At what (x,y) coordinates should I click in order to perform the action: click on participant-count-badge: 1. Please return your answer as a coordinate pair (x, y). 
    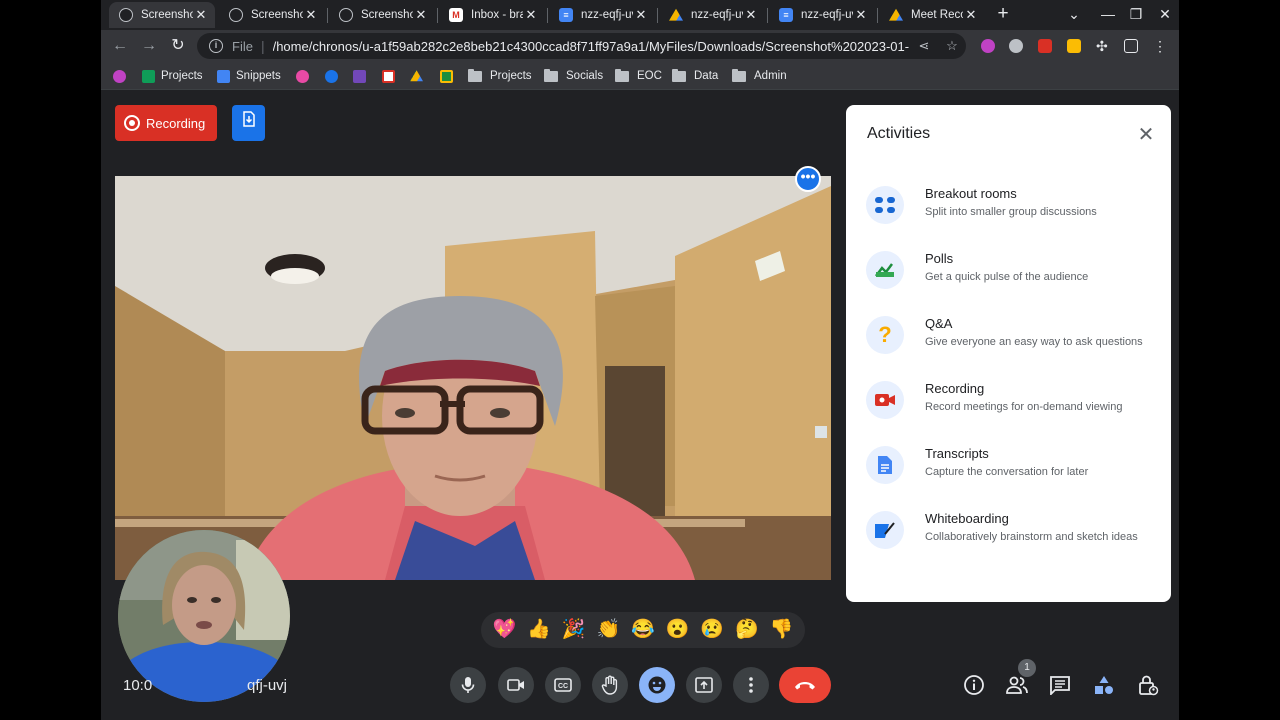
    Looking at the image, I should click on (1027, 668).